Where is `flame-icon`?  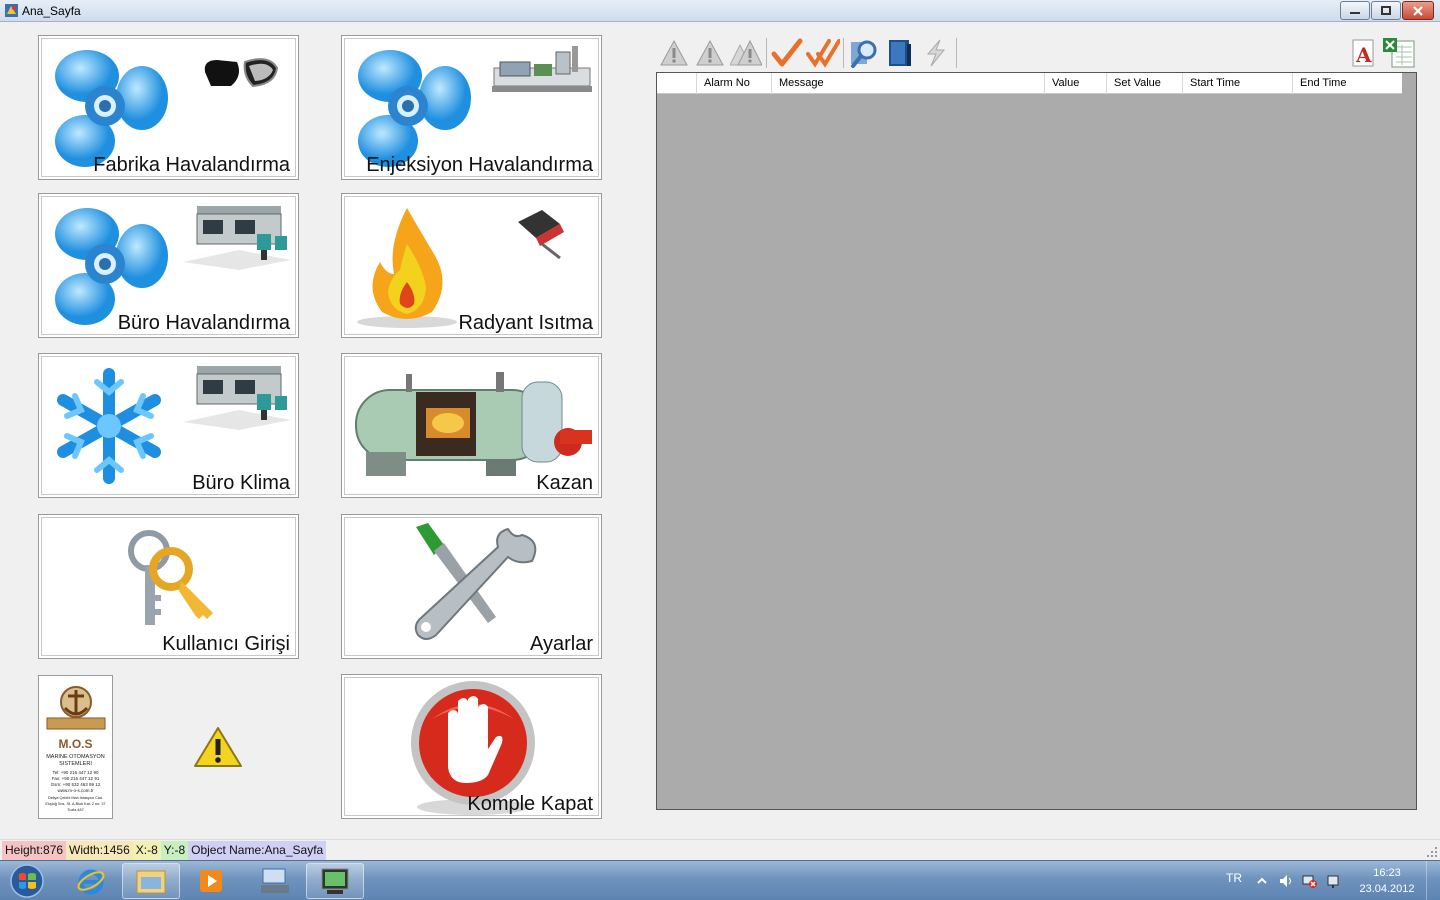 flame-icon is located at coordinates (407, 268).